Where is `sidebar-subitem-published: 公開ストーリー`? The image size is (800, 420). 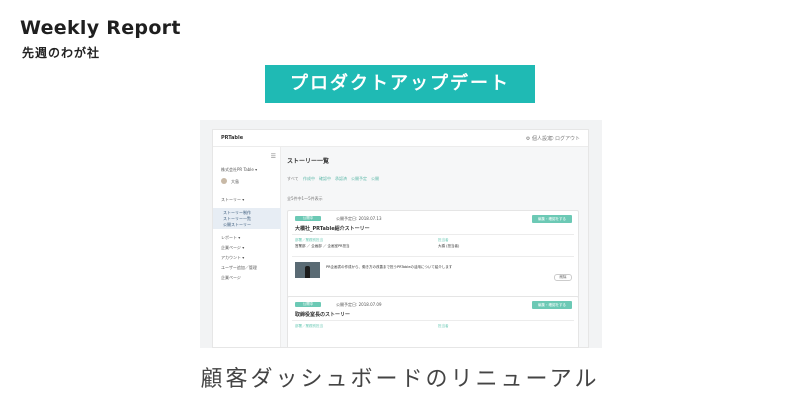 sidebar-subitem-published: 公開ストーリー is located at coordinates (237, 225).